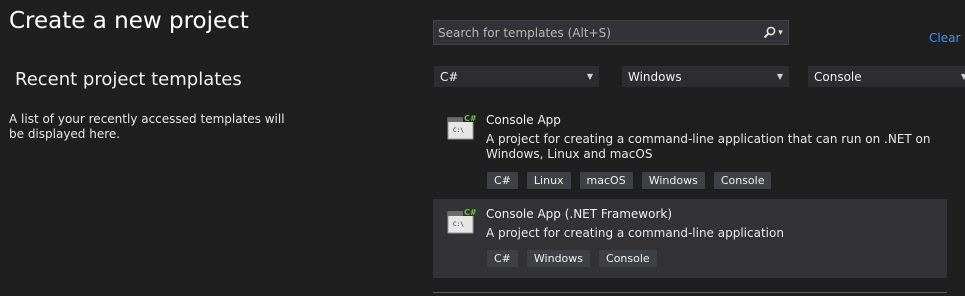 The image size is (965, 296). Describe the element at coordinates (579, 214) in the screenshot. I see `template-name: Console App (.NET Framework)` at that location.